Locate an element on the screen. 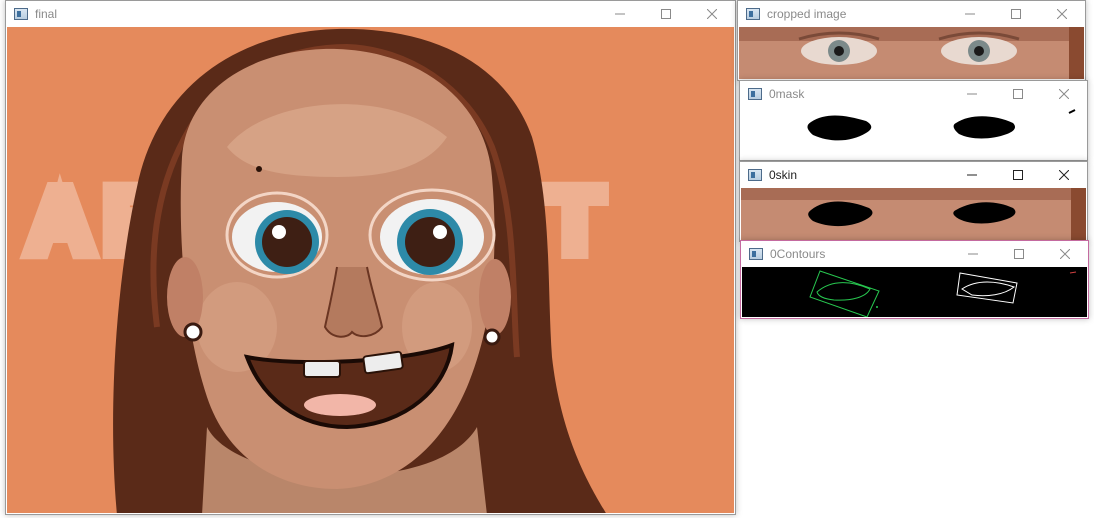 This screenshot has width=1094, height=518. cropped-titlebar: cropped image is located at coordinates (911, 14).